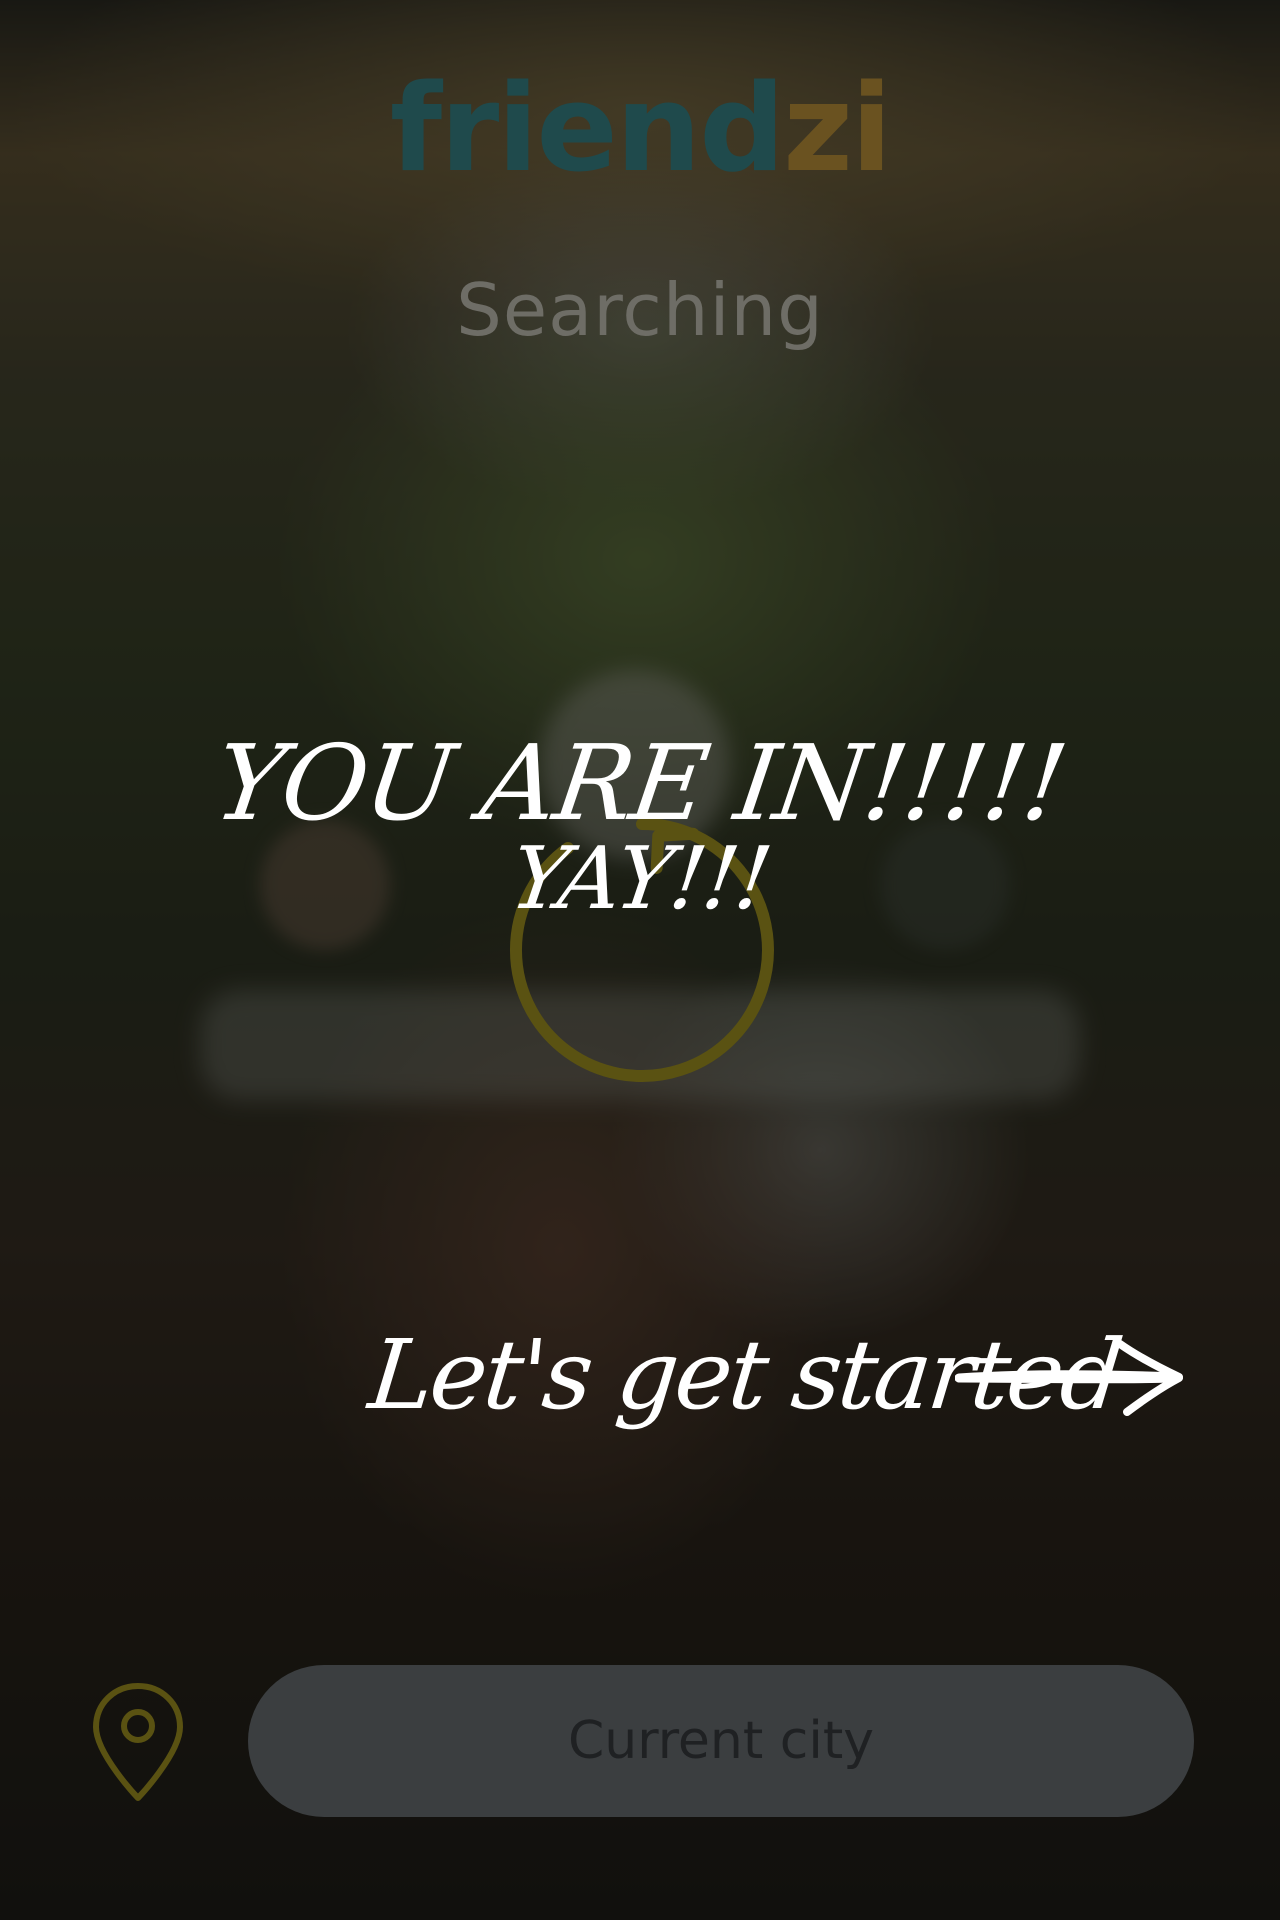  I want to click on searching-status: Searching, so click(640, 310).